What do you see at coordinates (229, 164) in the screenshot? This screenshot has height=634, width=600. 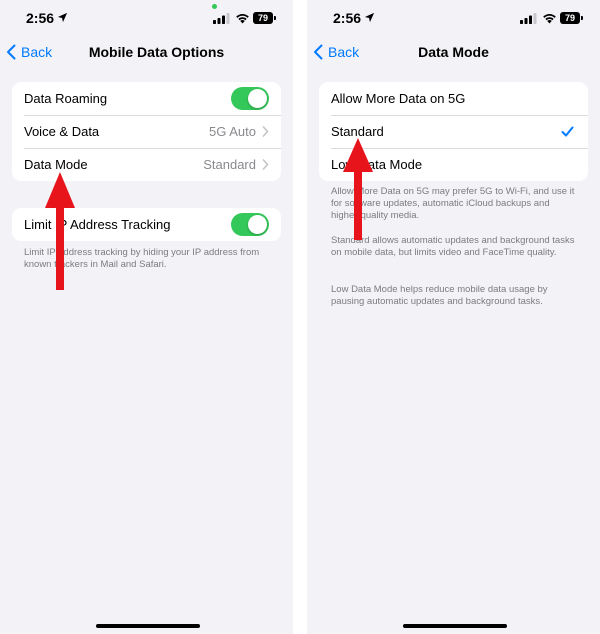 I see `data-mode-value: Standard` at bounding box center [229, 164].